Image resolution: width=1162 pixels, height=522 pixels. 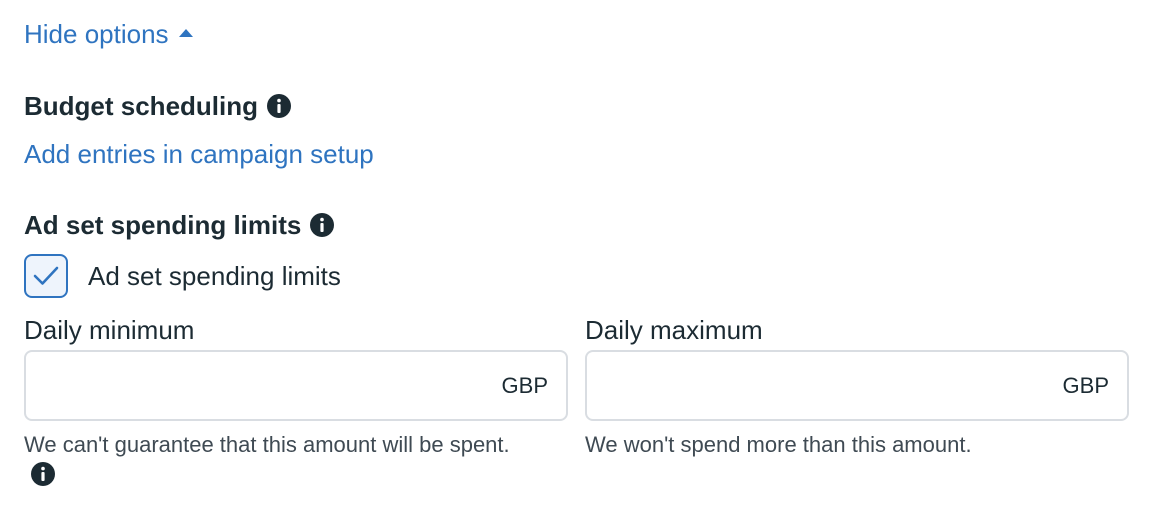 I want to click on daily-maximum-helper: We won't spend more than this amount., so click(x=778, y=444).